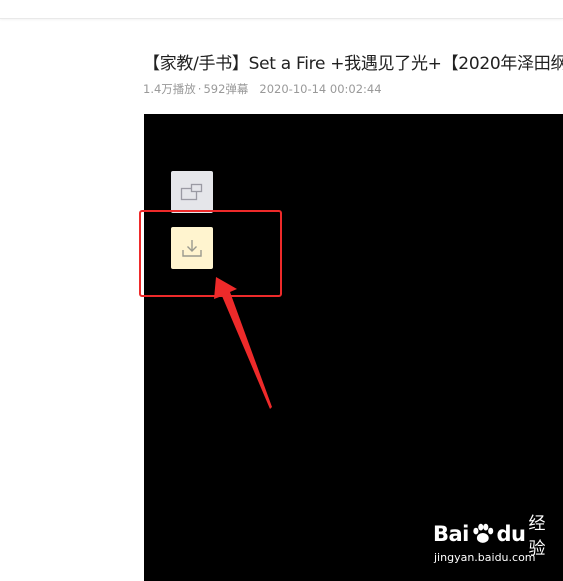  I want to click on paw-icon, so click(483, 533).